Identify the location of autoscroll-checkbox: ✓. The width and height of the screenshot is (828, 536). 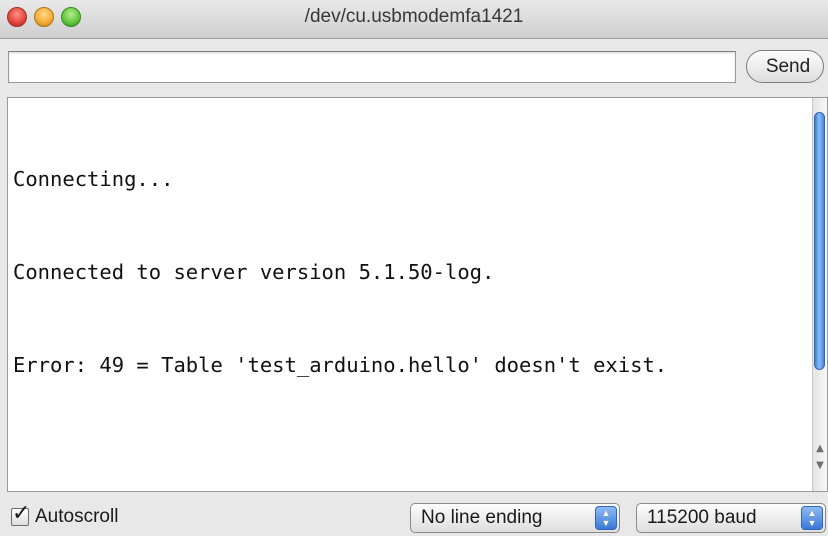
(20, 514).